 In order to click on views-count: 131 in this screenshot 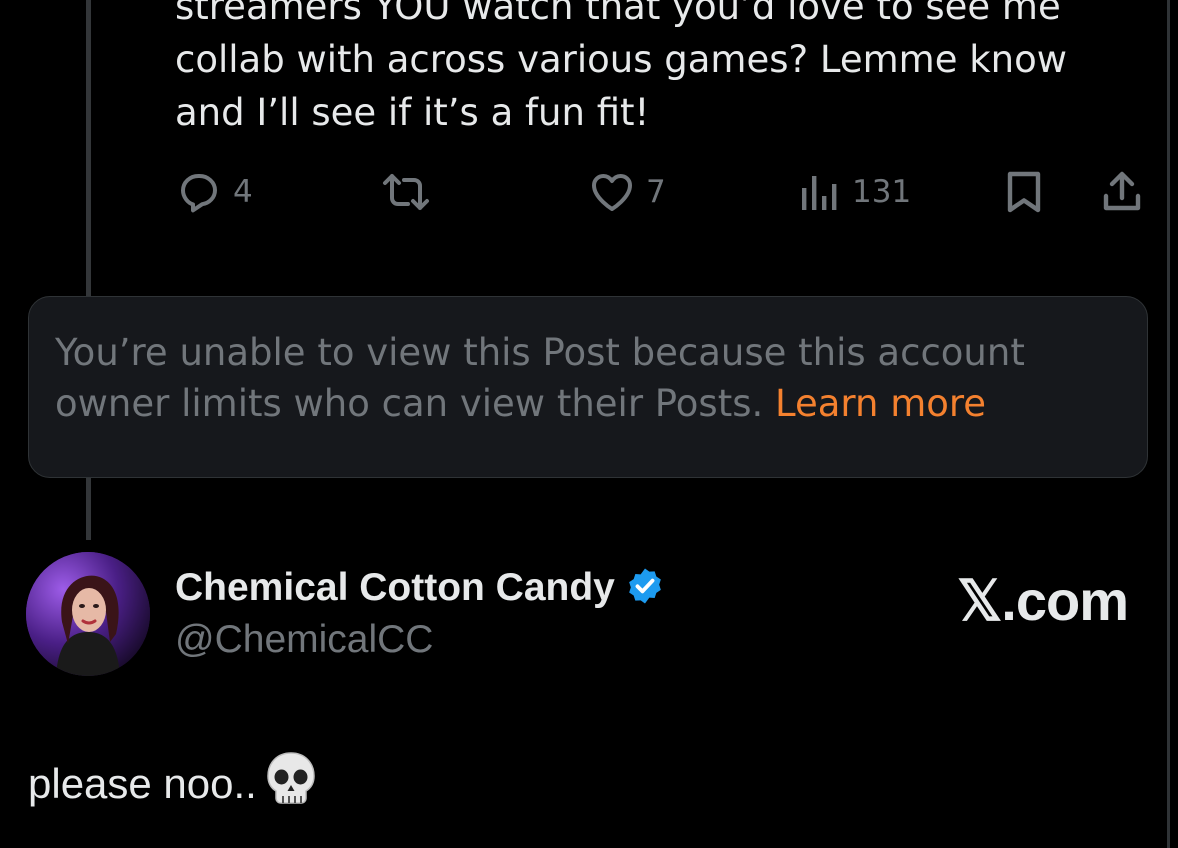, I will do `click(882, 192)`.